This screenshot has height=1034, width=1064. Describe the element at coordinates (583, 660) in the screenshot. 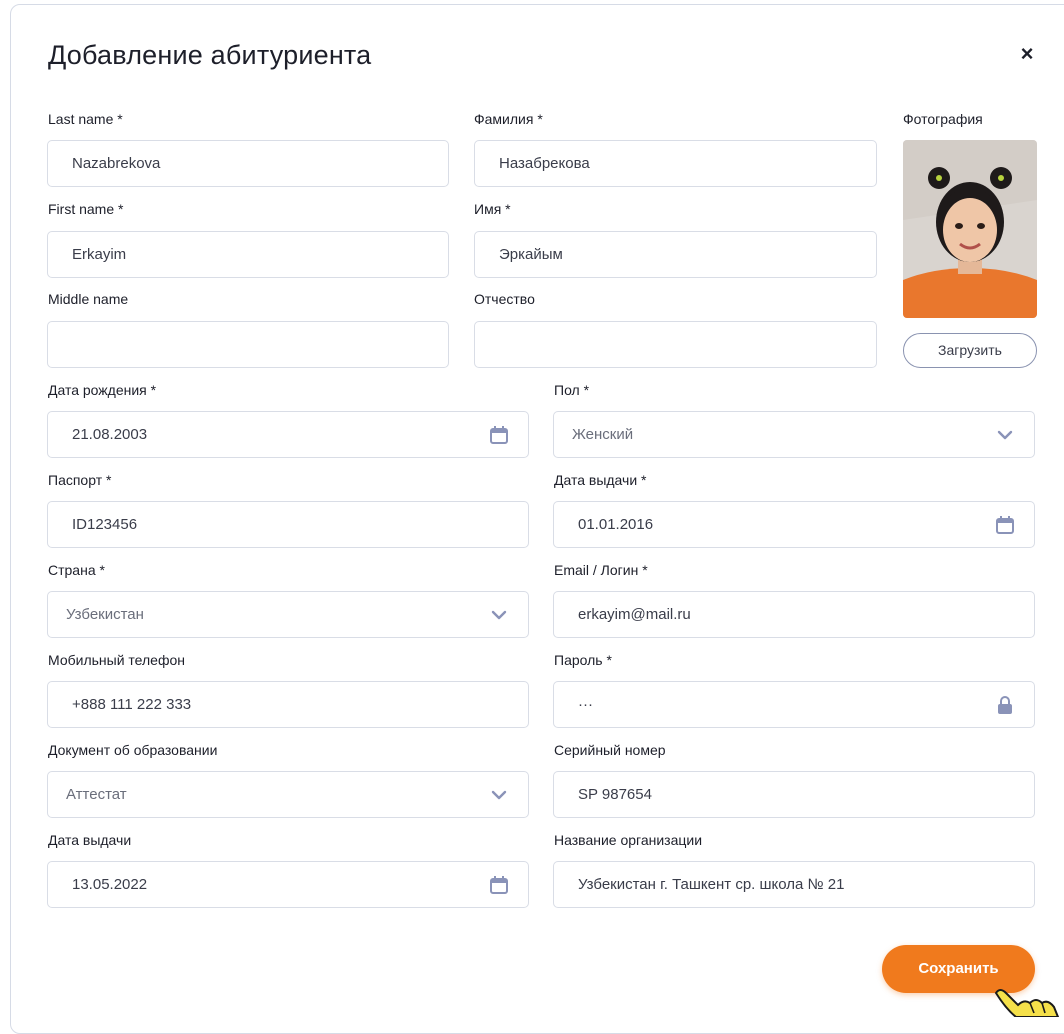

I see `password-label: Пароль *` at that location.